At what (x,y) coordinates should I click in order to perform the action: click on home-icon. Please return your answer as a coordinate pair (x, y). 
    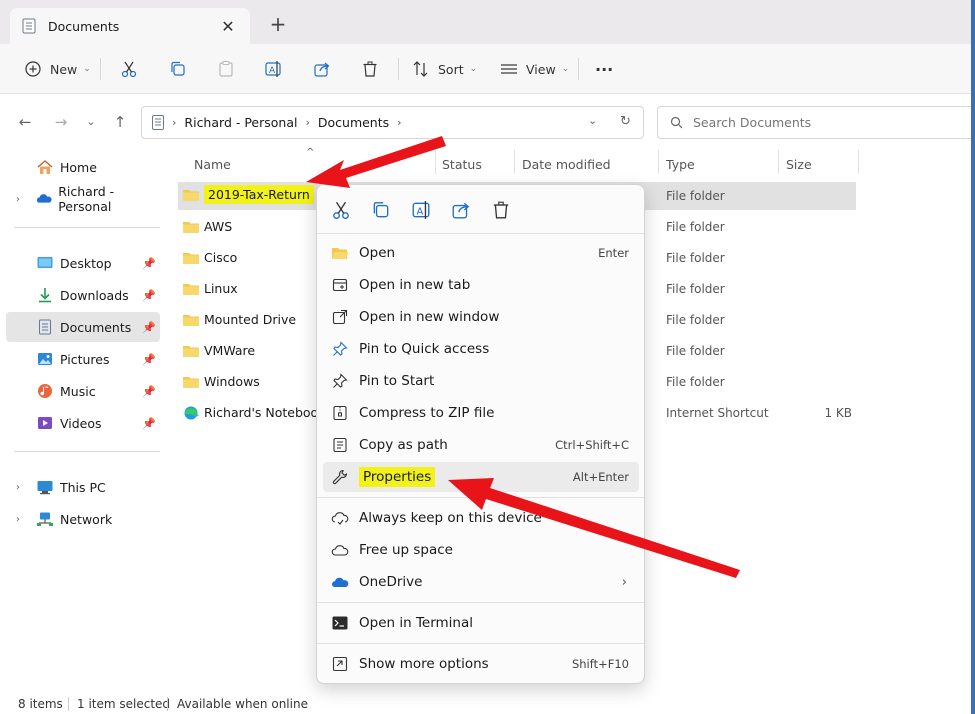
    Looking at the image, I should click on (45, 167).